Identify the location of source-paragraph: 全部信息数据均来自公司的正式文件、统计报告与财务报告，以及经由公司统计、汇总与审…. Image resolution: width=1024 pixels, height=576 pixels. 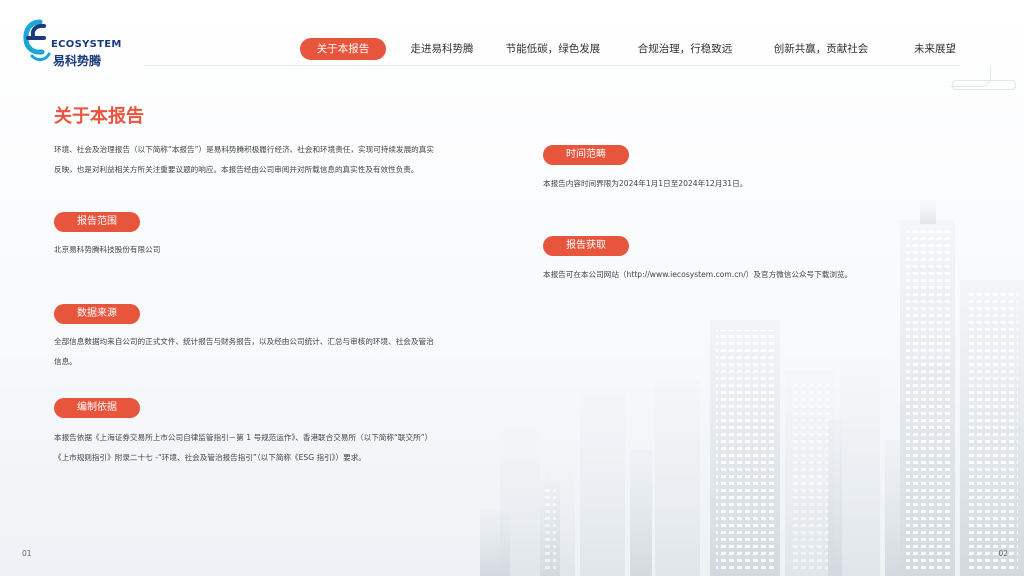
(274, 352).